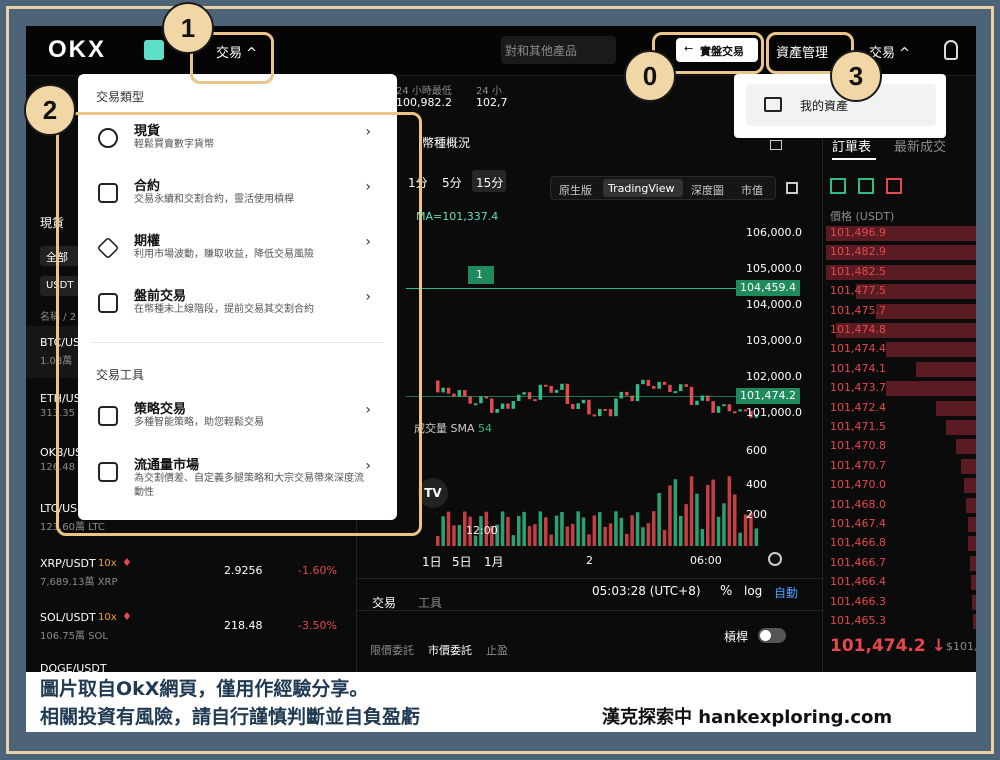 Image resolution: width=1000 pixels, height=760 pixels. I want to click on percent-toggle: %, so click(726, 591).